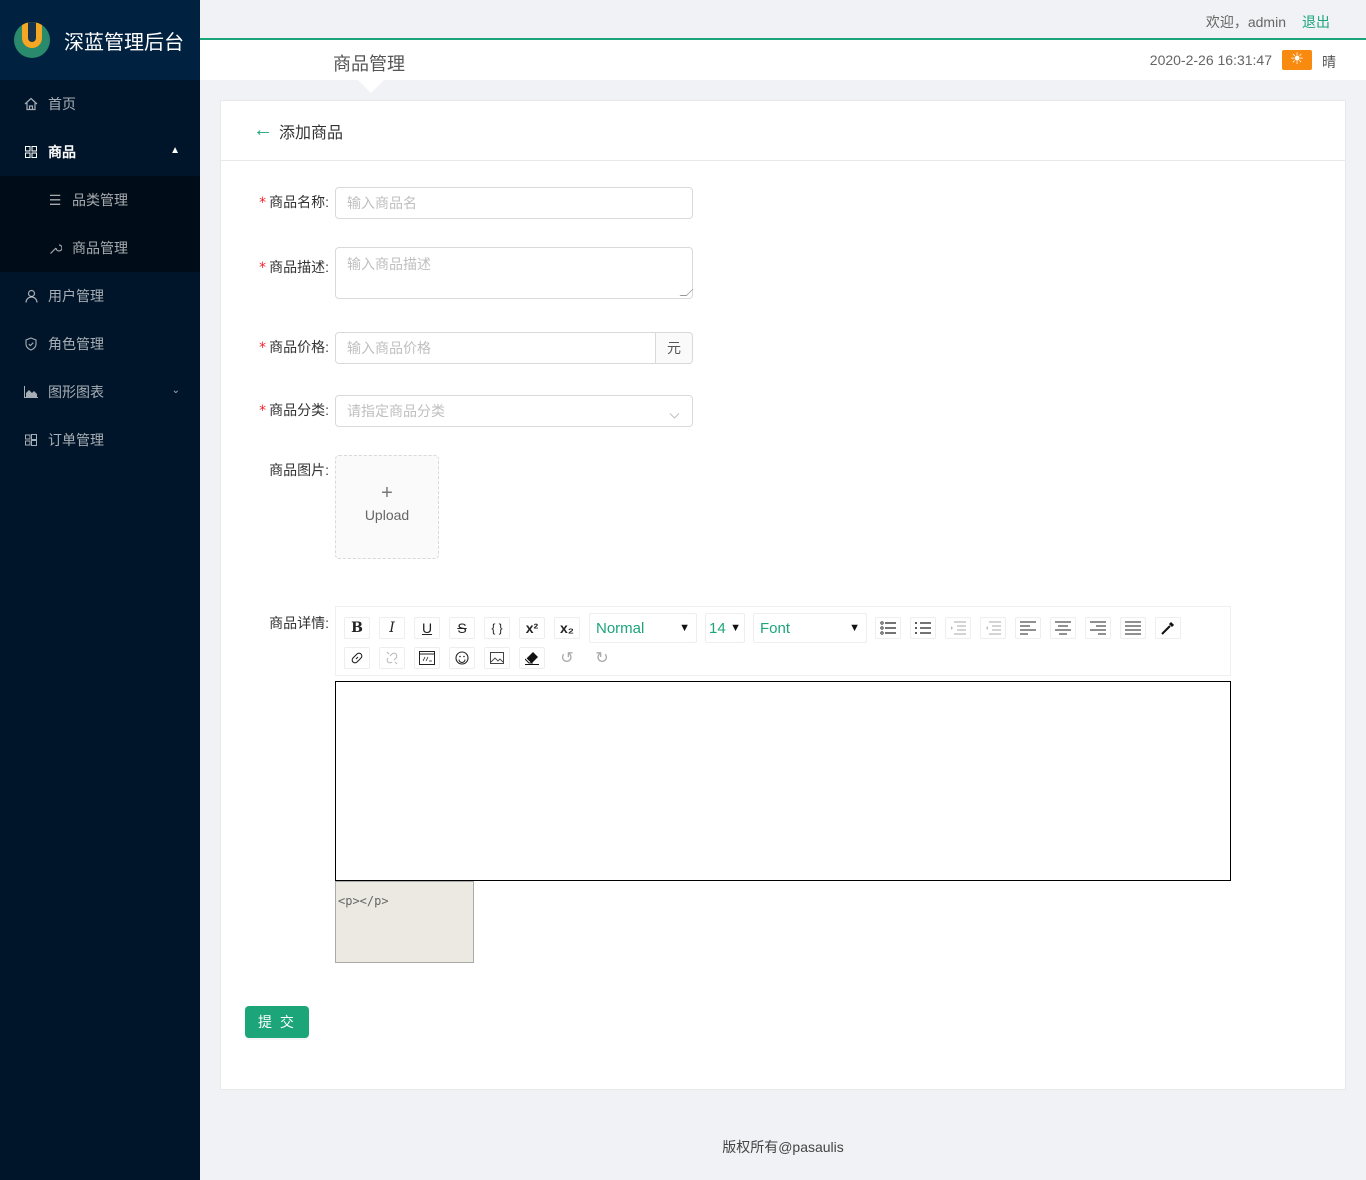 The image size is (1366, 1180). I want to click on link-icon, so click(357, 658).